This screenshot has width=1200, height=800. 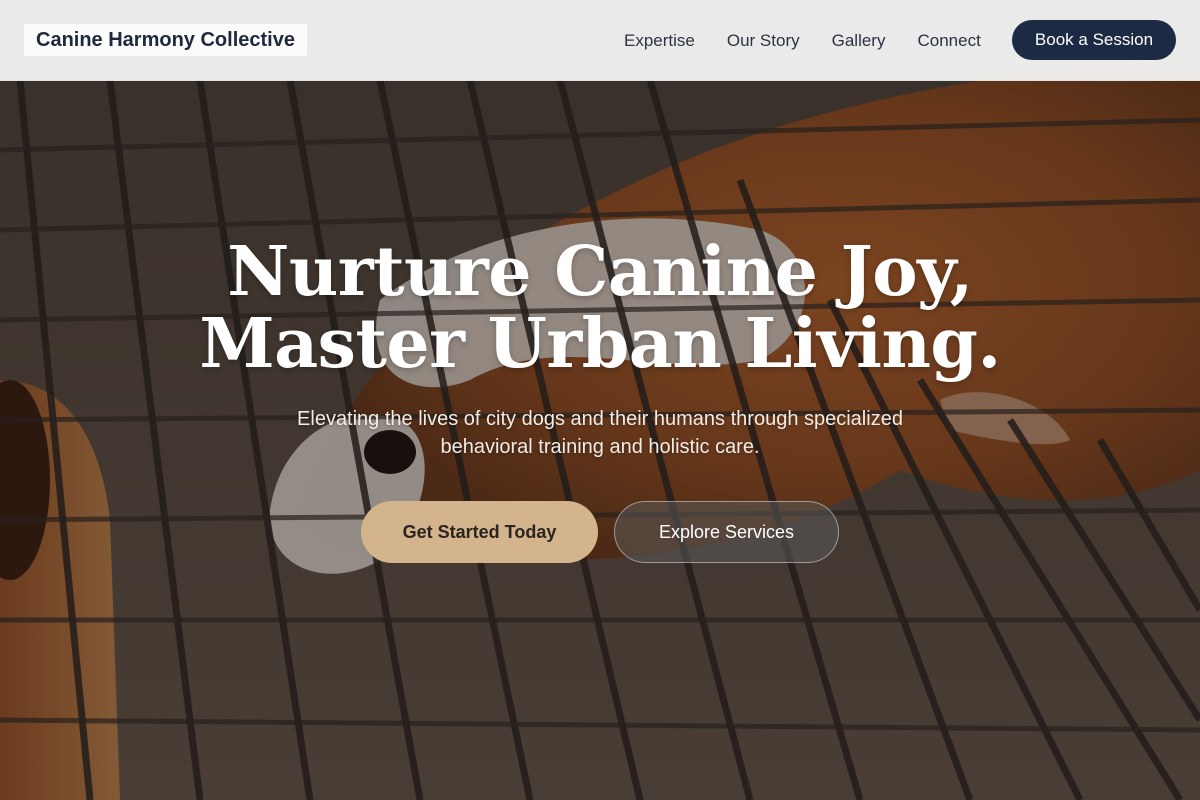 What do you see at coordinates (165, 40) in the screenshot?
I see `brand-logo: Canine Harmony Collective` at bounding box center [165, 40].